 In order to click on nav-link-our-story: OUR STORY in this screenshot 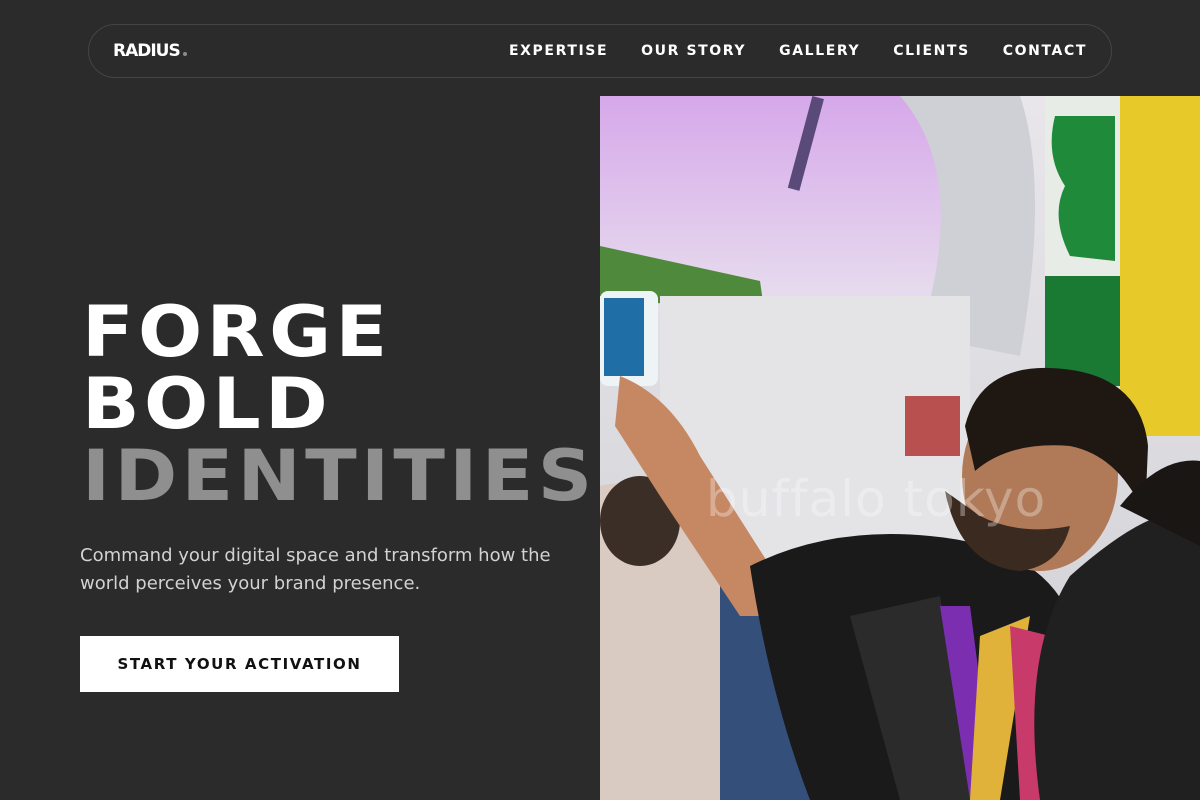, I will do `click(693, 51)`.